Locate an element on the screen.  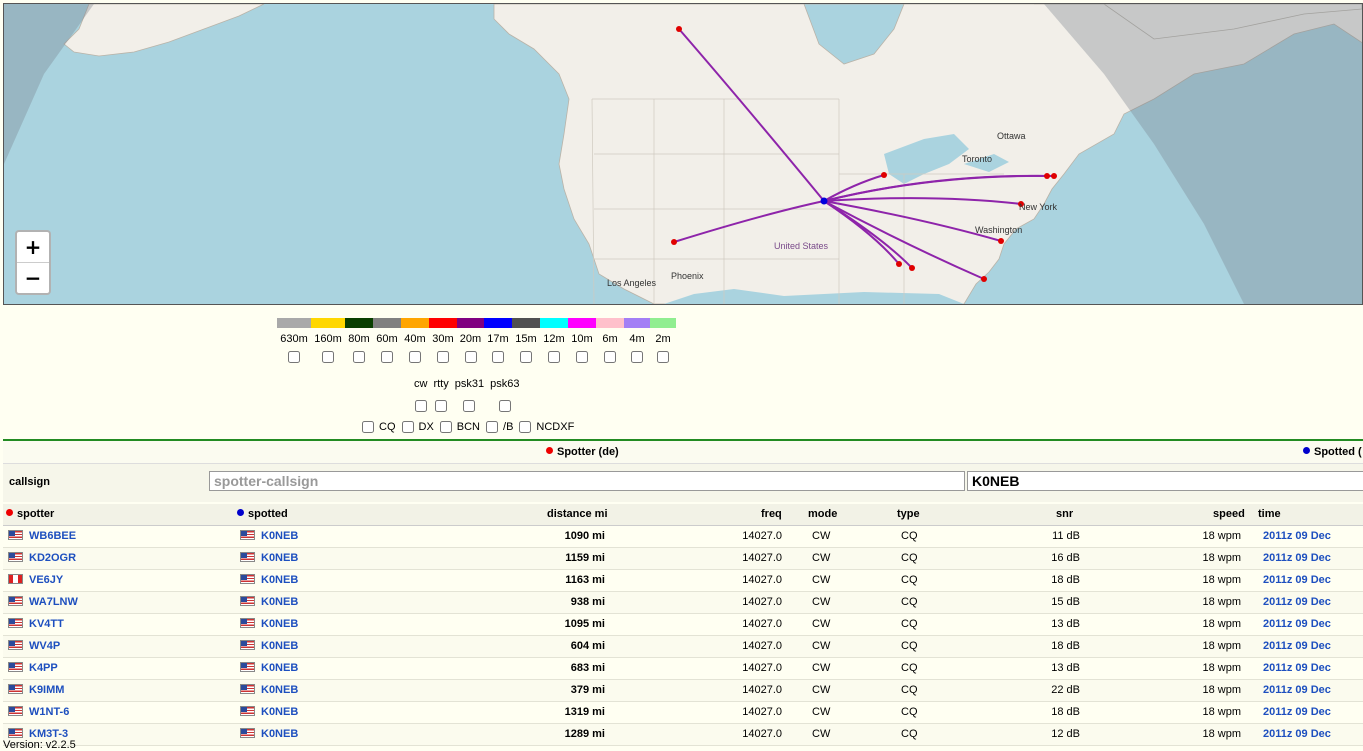
cell-spotter: KD2OGR is located at coordinates (42, 558).